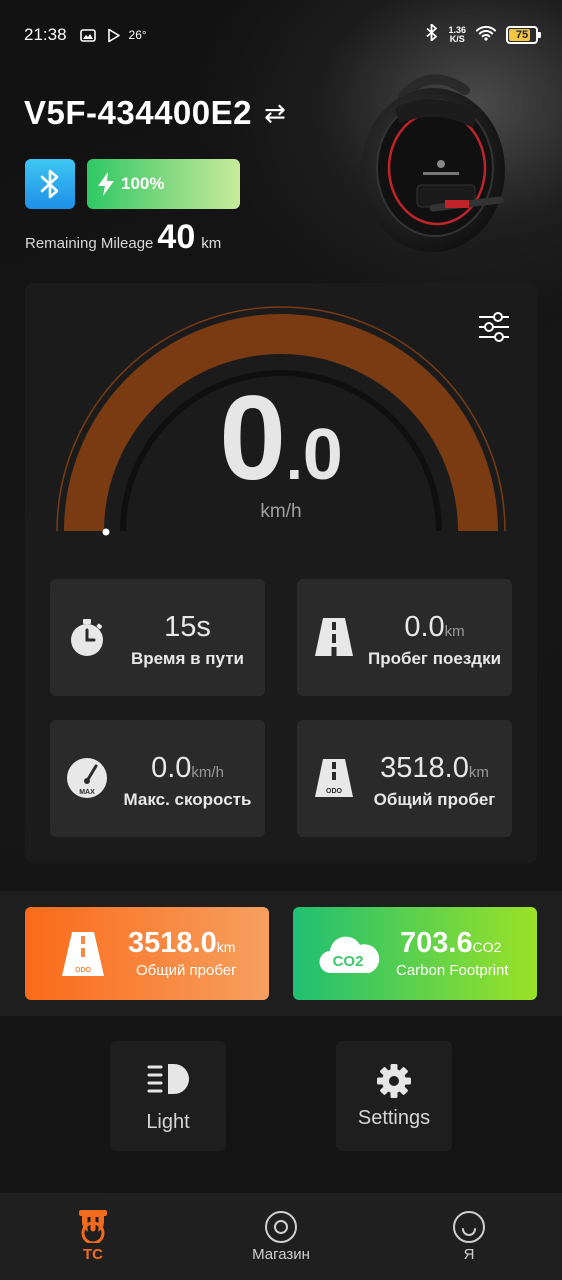 The height and width of the screenshot is (1280, 562). I want to click on status-right-group: 1.36 K/S 75, so click(483, 34).